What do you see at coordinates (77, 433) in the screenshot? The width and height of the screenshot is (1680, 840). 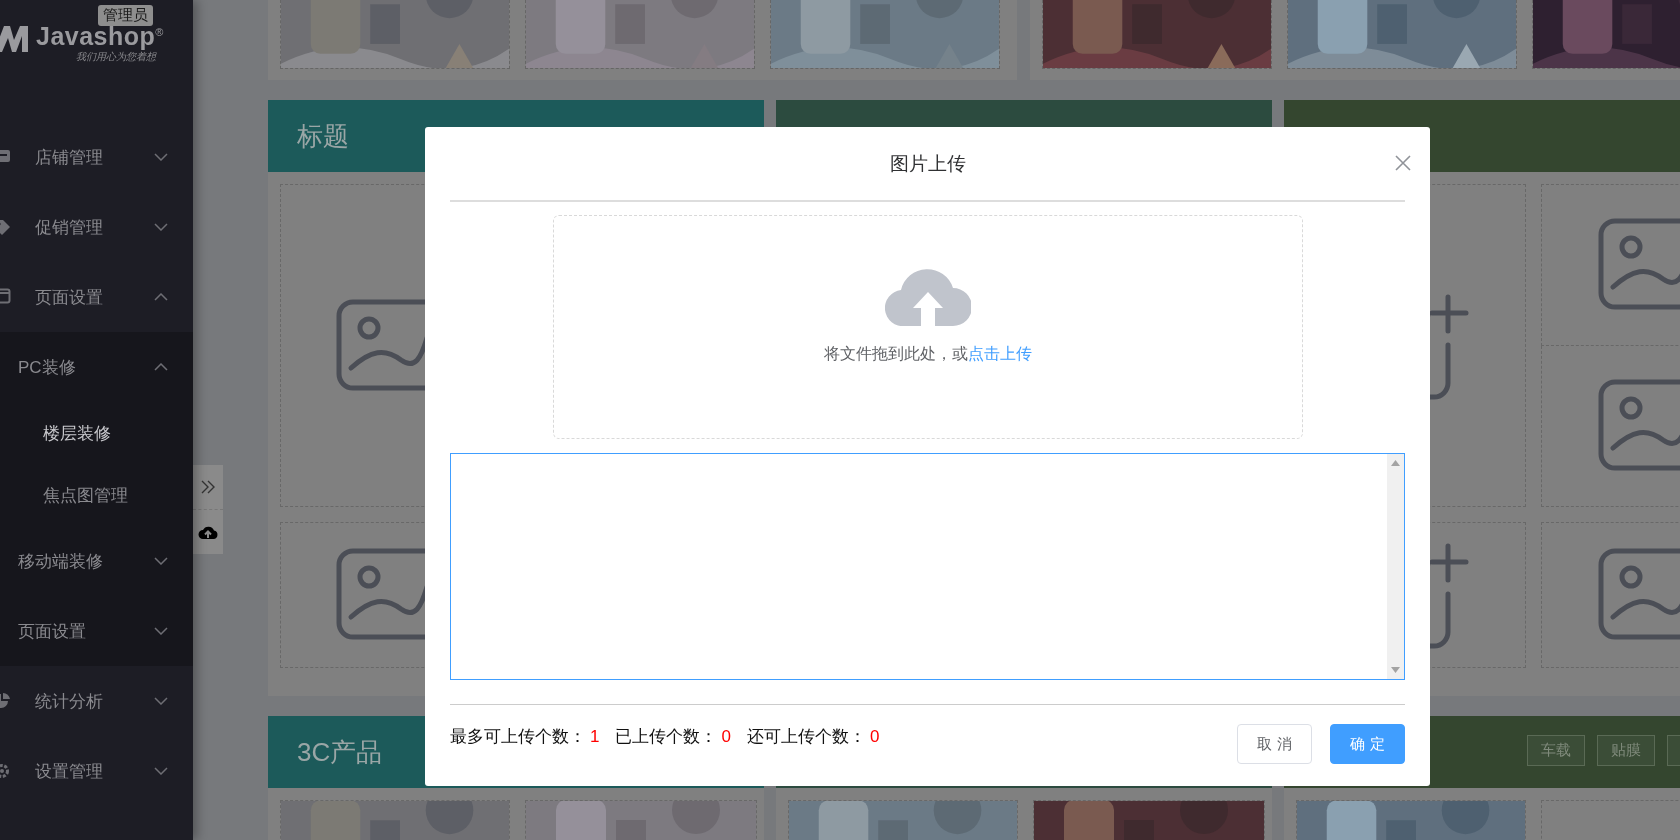 I see `submenu-item: 楼层装修` at bounding box center [77, 433].